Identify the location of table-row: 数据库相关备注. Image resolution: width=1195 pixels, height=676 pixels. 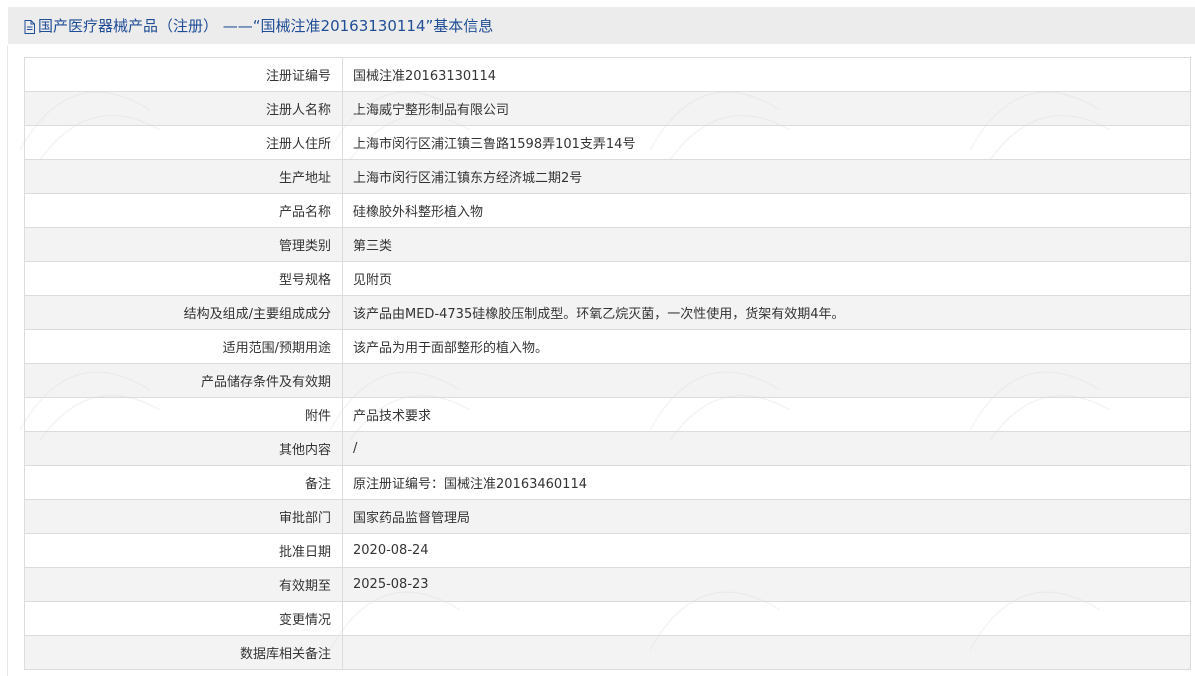
(607, 652).